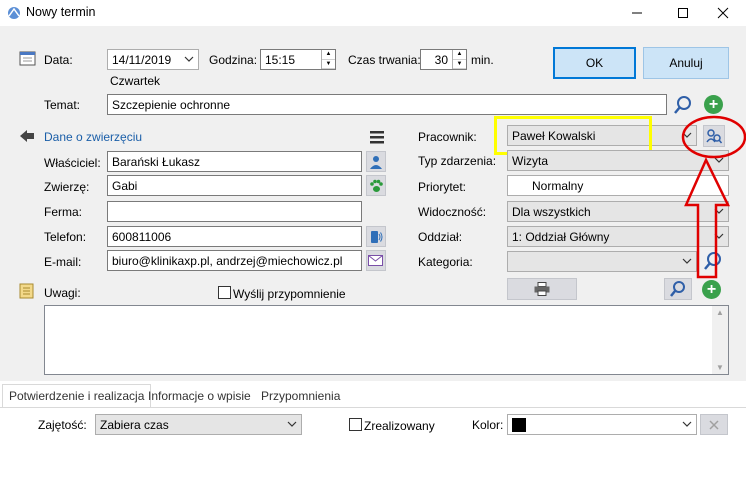 This screenshot has width=746, height=499. I want to click on add-icon: +, so click(713, 104).